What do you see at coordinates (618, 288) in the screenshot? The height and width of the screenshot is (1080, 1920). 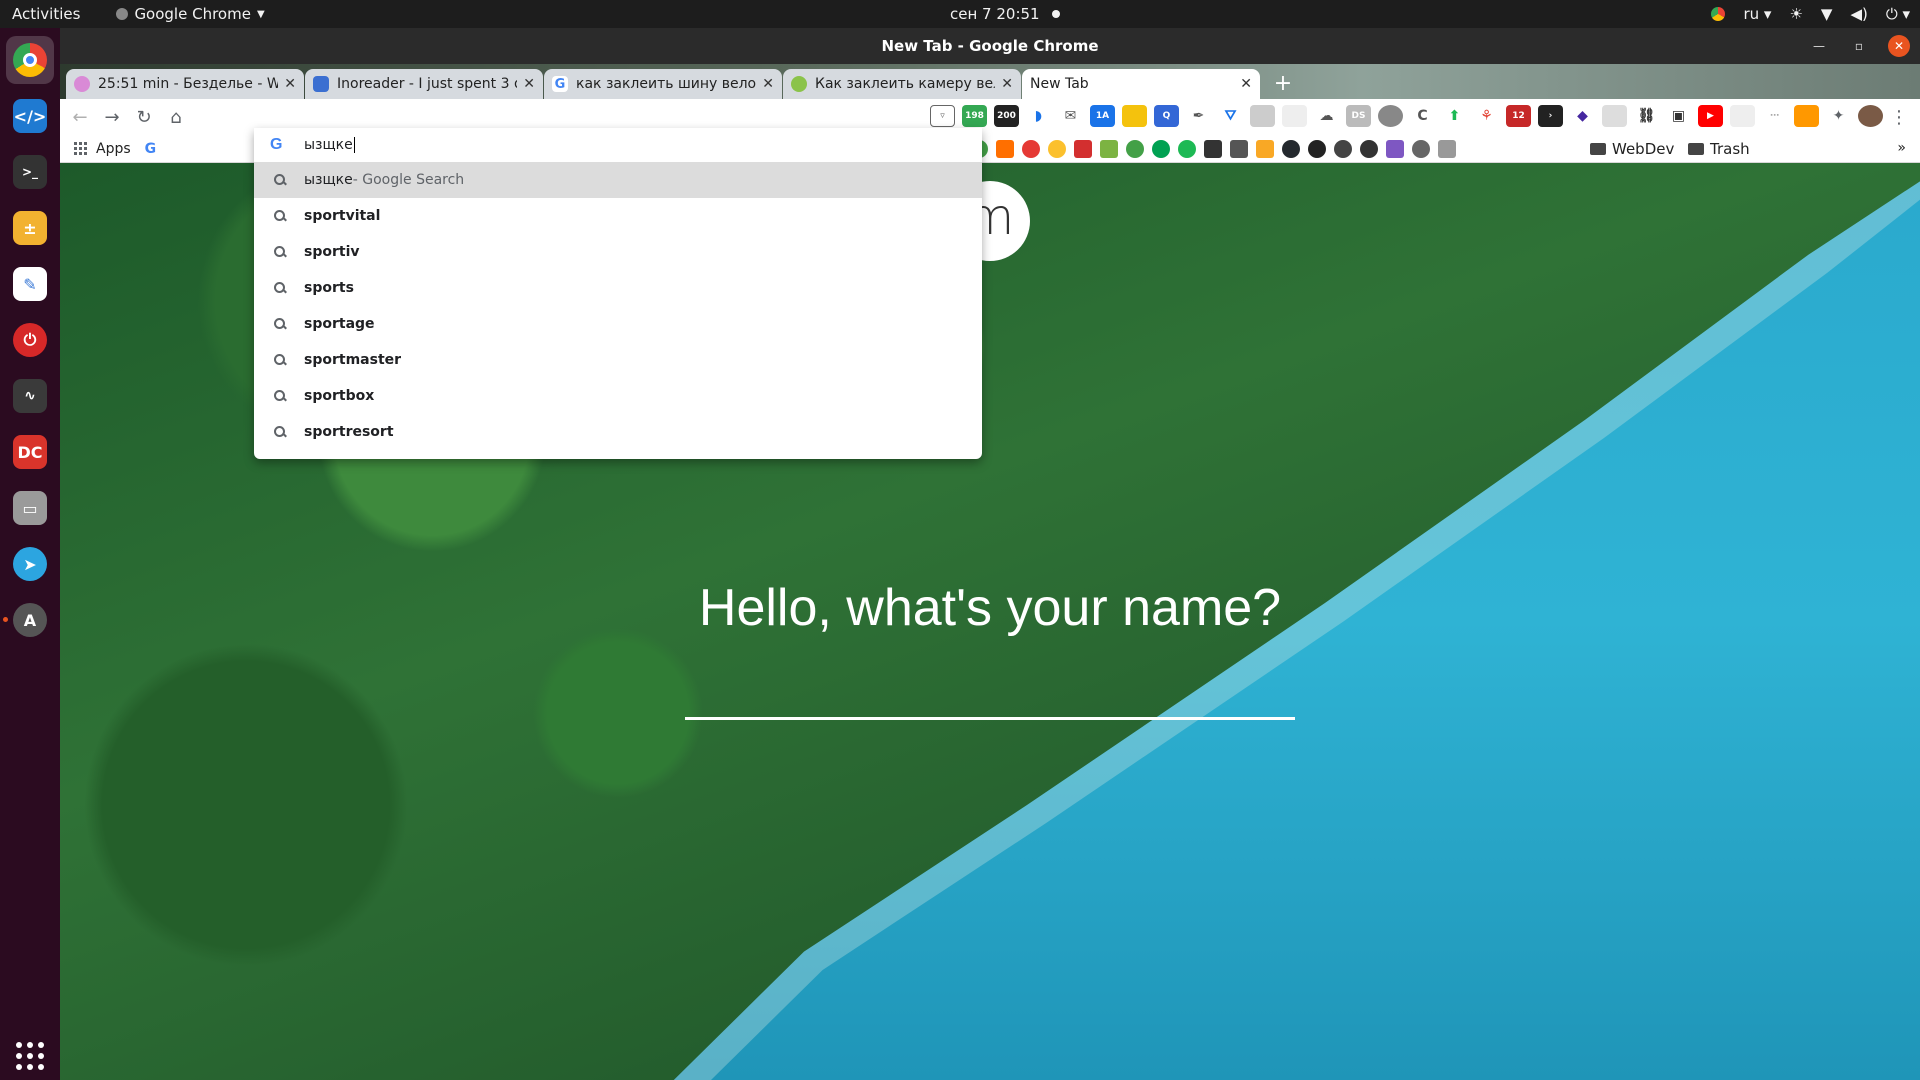 I see `suggestion-item: sports` at bounding box center [618, 288].